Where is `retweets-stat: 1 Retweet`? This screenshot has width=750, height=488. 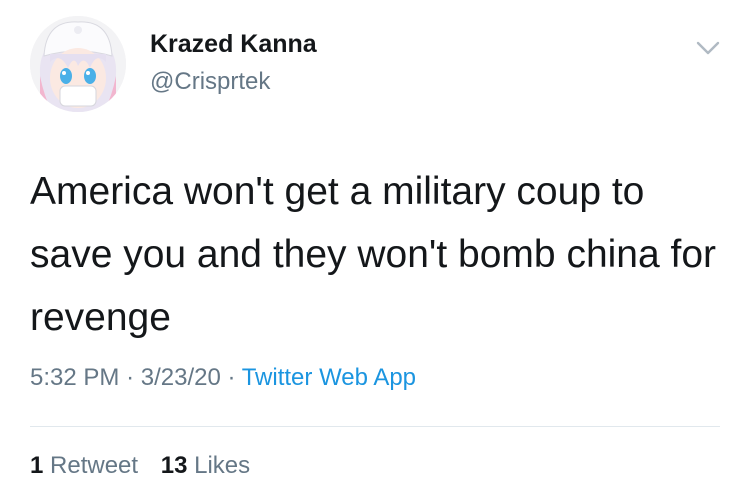
retweets-stat: 1 Retweet is located at coordinates (84, 465).